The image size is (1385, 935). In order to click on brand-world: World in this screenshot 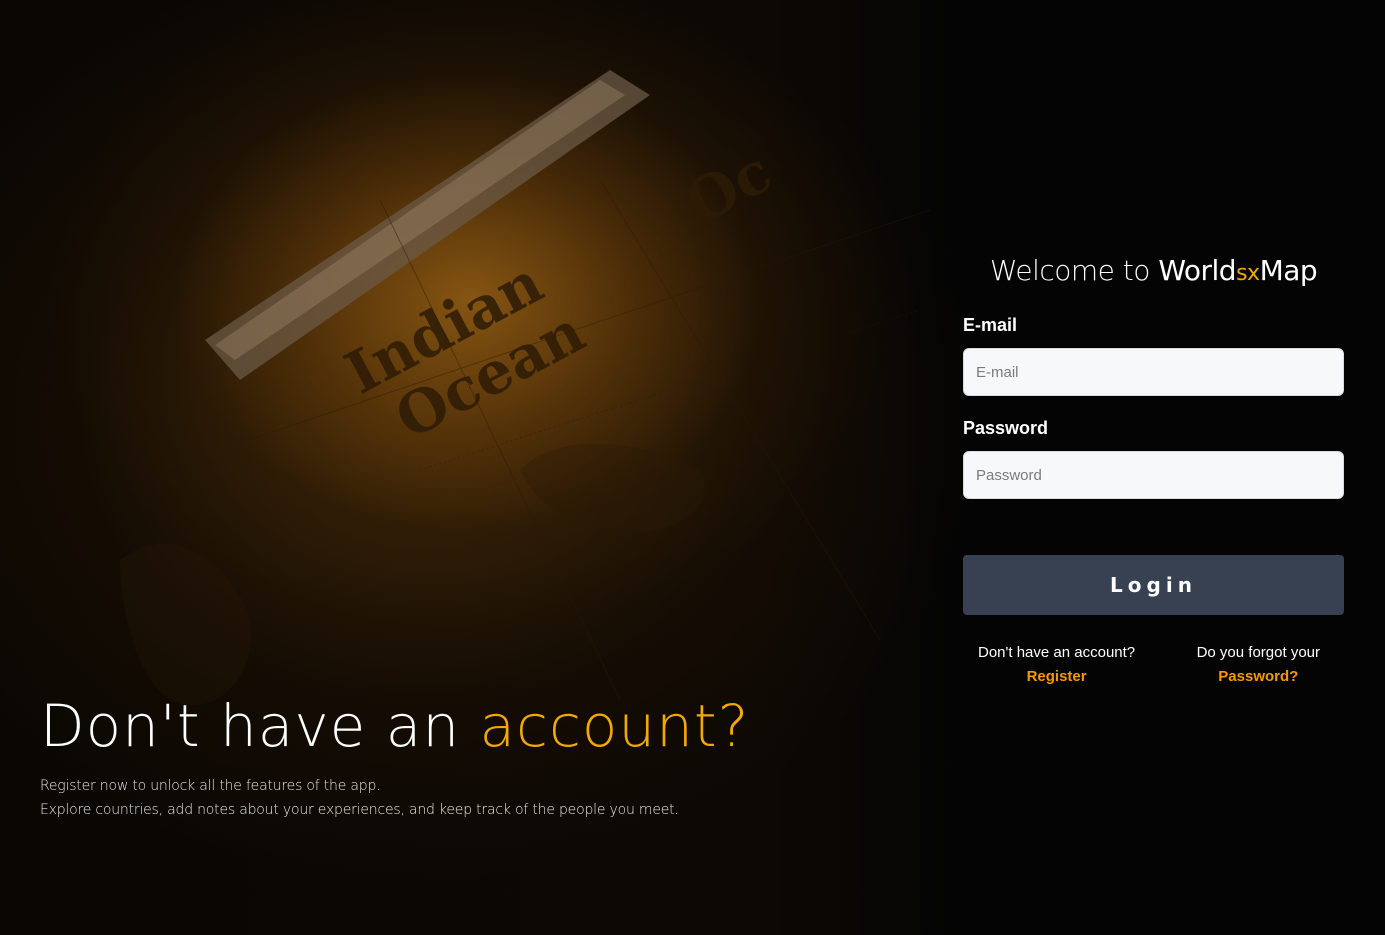, I will do `click(1197, 270)`.